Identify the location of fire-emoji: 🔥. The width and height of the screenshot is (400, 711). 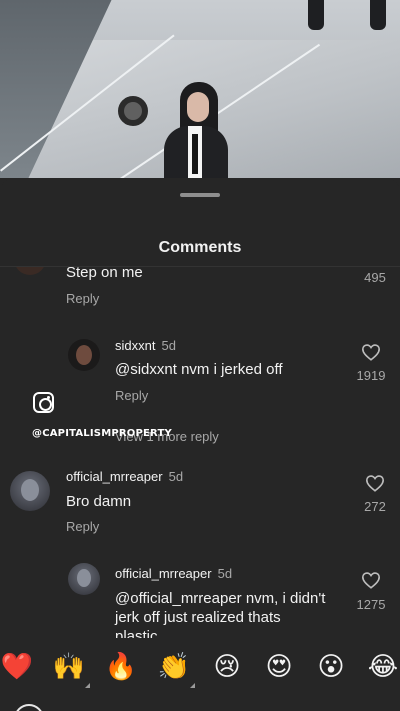
(121, 667).